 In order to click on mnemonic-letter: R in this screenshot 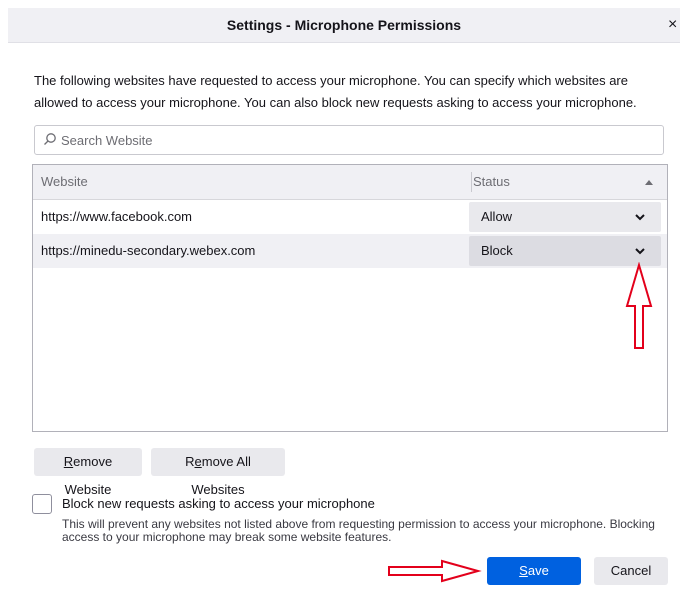, I will do `click(68, 461)`.